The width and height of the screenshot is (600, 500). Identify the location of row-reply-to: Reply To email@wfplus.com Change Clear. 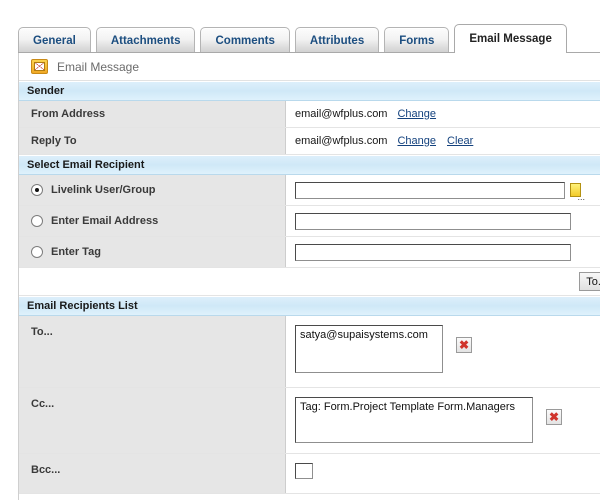
(309, 141).